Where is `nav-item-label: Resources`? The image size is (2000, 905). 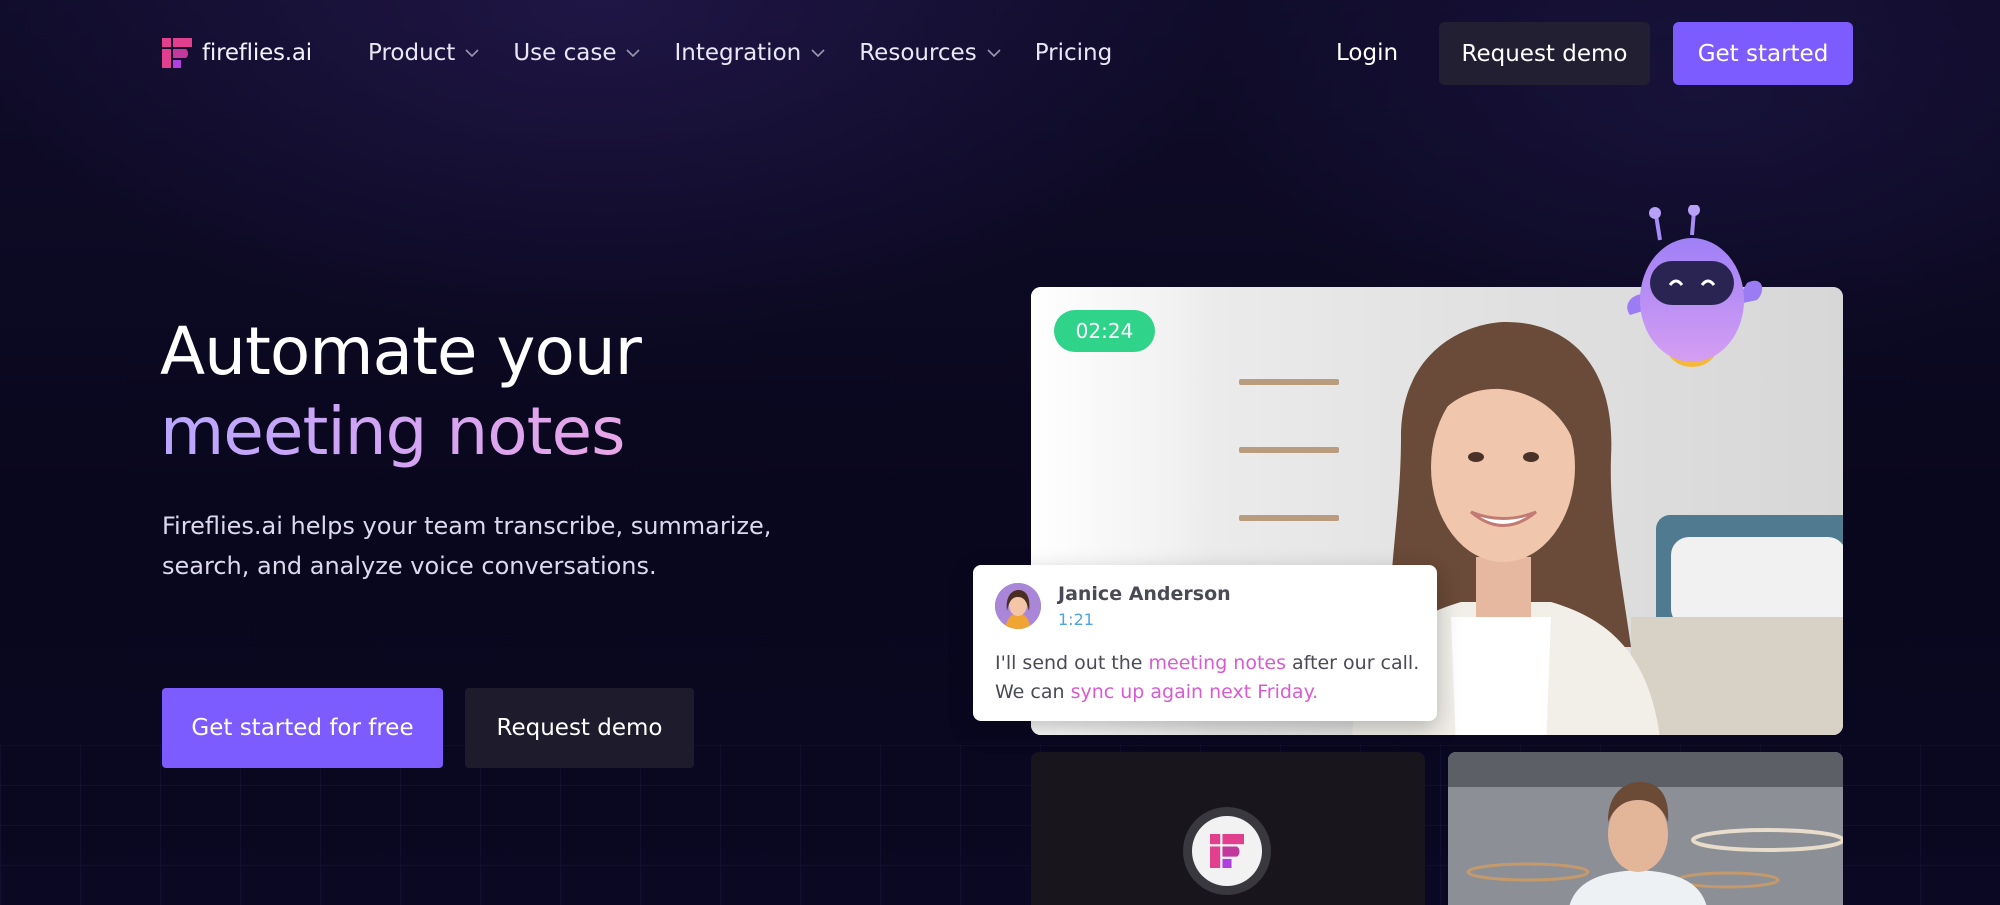 nav-item-label: Resources is located at coordinates (918, 53).